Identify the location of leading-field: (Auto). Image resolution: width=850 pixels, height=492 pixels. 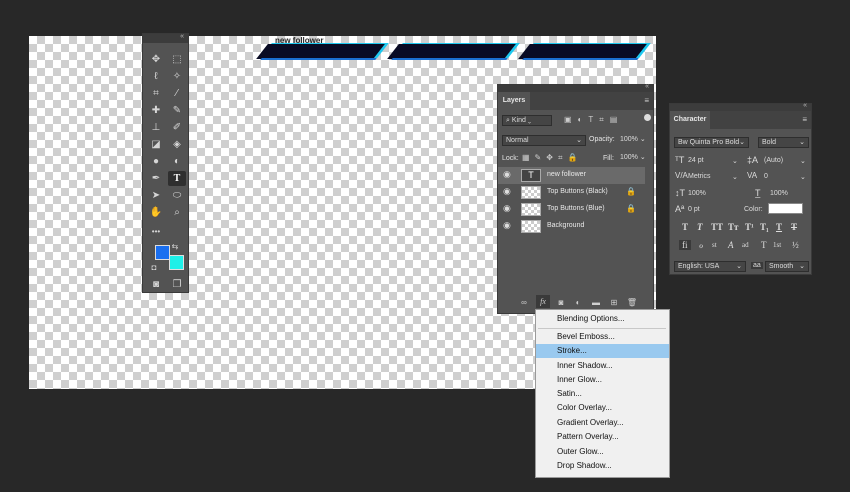
(773, 160).